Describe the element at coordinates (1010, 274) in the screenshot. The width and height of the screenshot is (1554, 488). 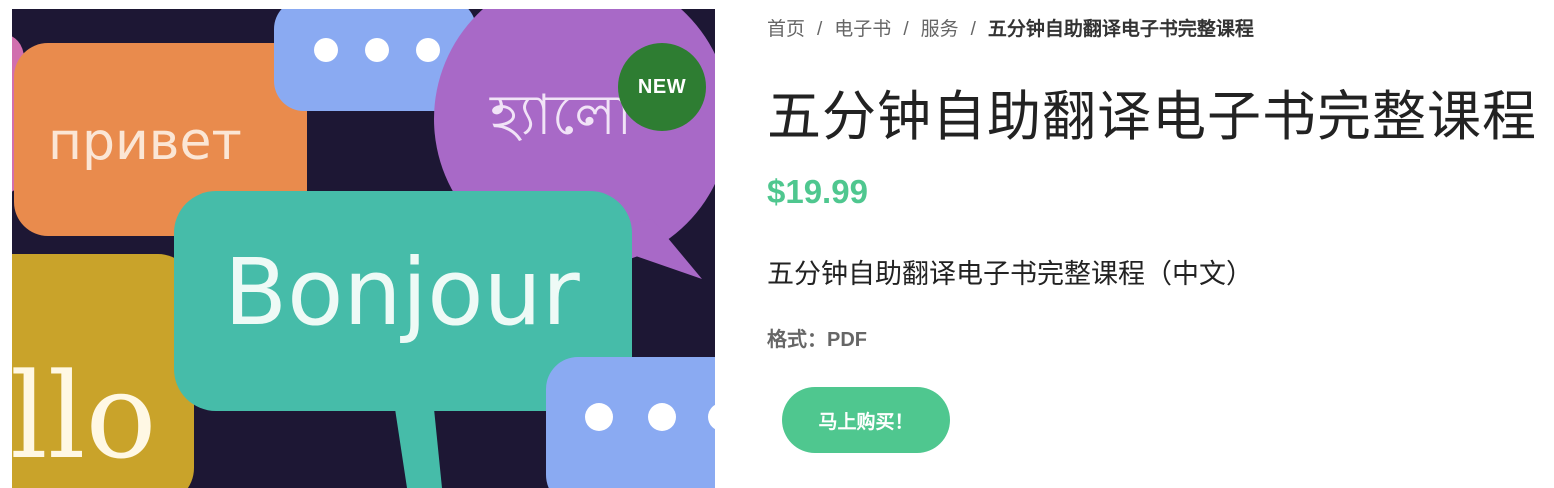
I see `product-short-description: 五分钟自助翻译电子书完整课程（中文）` at that location.